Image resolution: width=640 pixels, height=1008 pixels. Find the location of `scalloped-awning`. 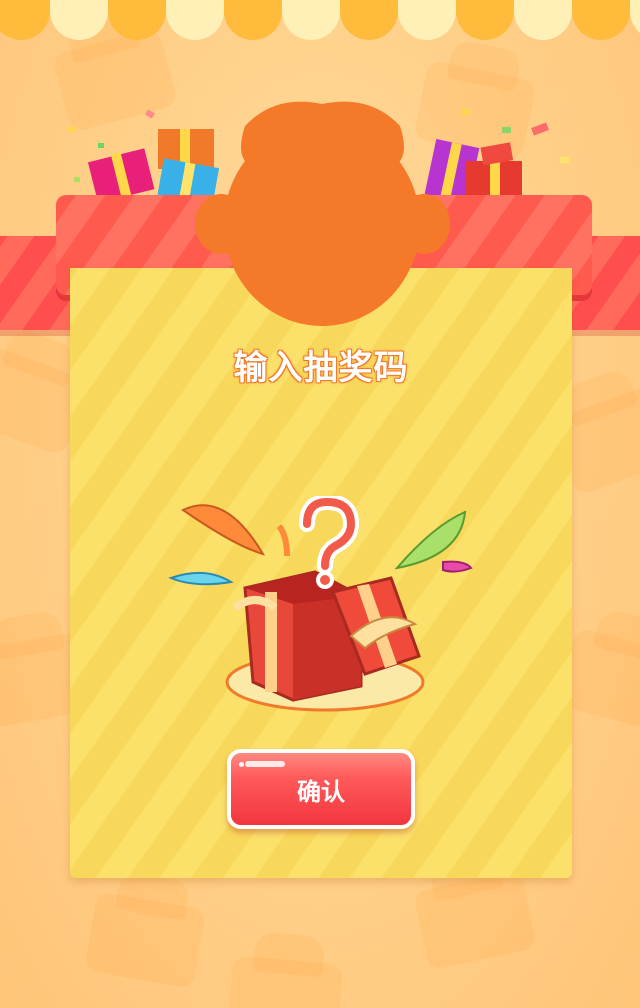

scalloped-awning is located at coordinates (320, 22).